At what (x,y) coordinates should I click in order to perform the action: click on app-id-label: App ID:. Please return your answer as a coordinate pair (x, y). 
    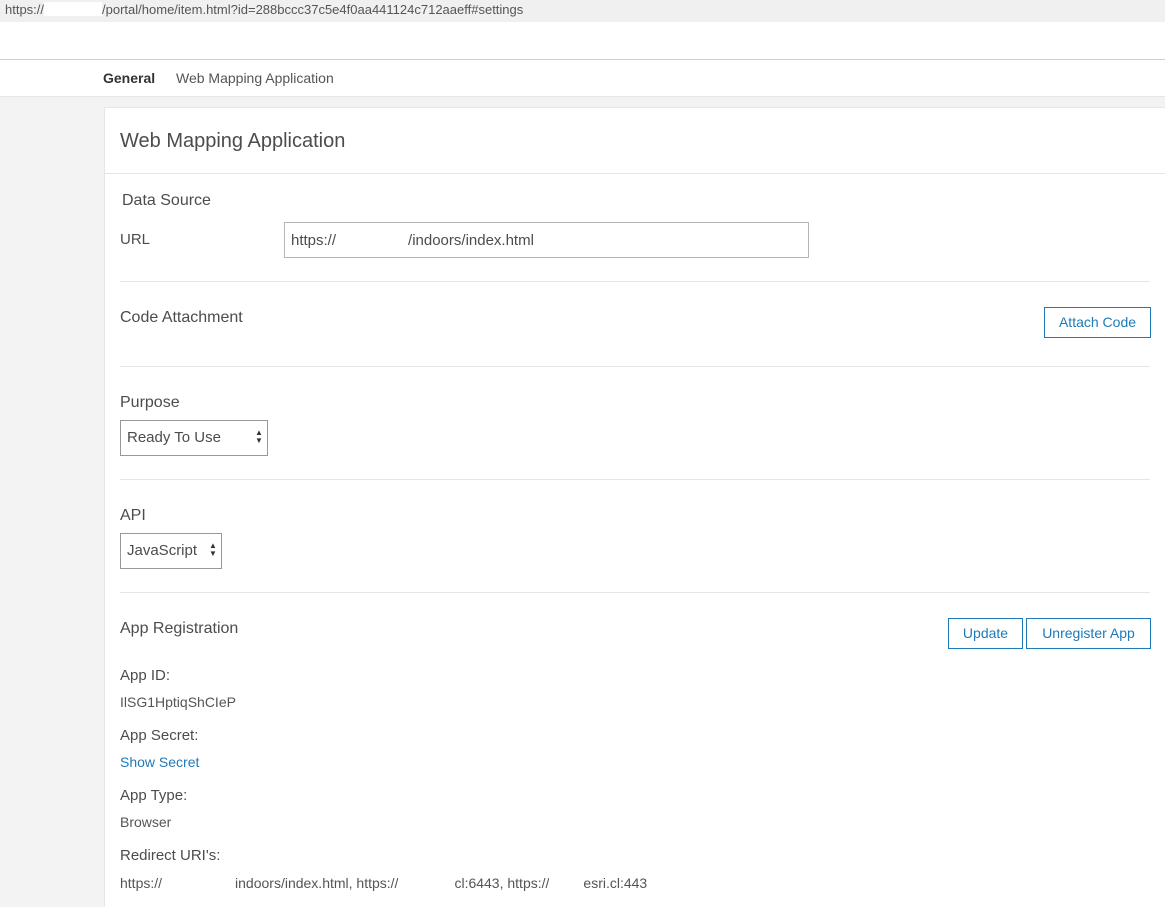
    Looking at the image, I should click on (145, 675).